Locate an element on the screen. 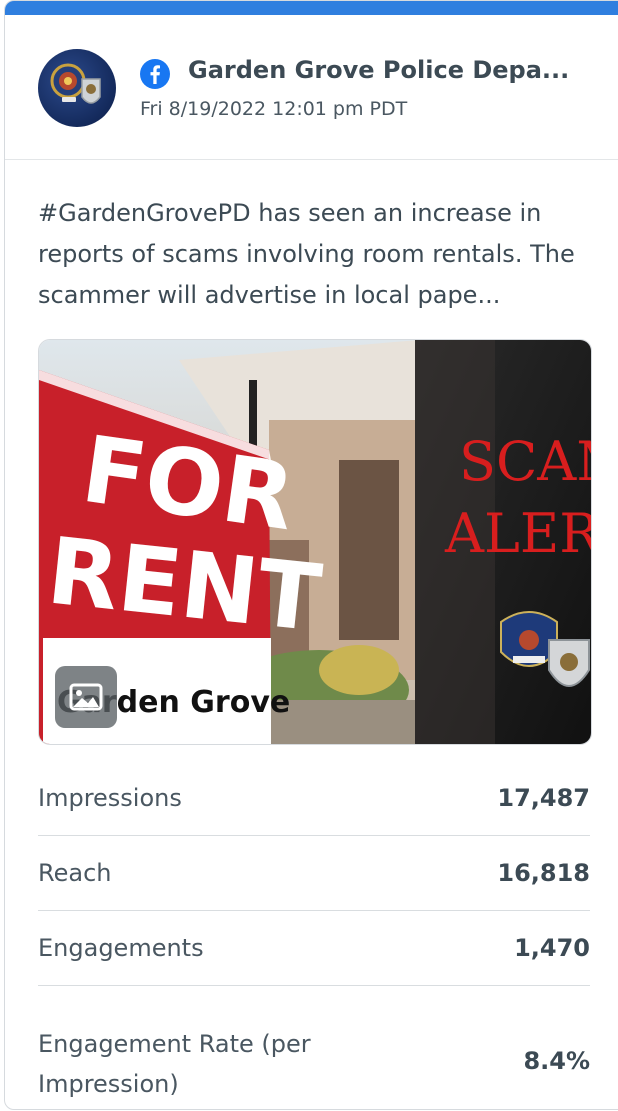  metric-label: Engagement Rate (per Impression) is located at coordinates (174, 1064).